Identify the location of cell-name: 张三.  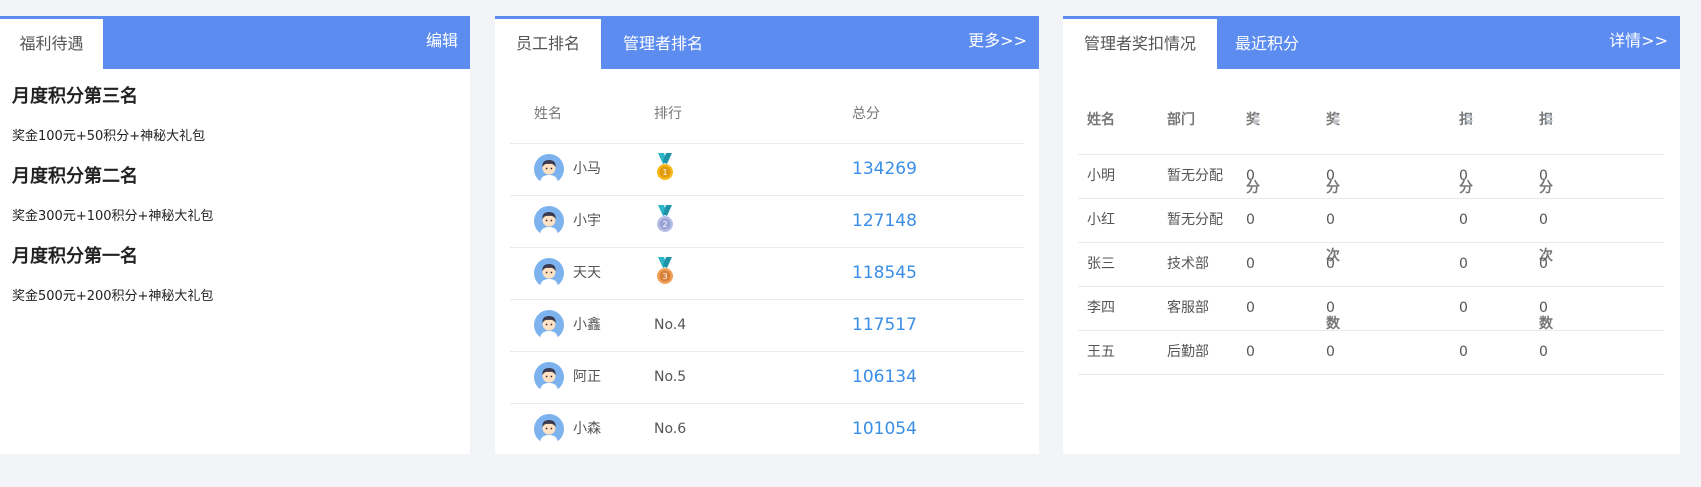
(1101, 264).